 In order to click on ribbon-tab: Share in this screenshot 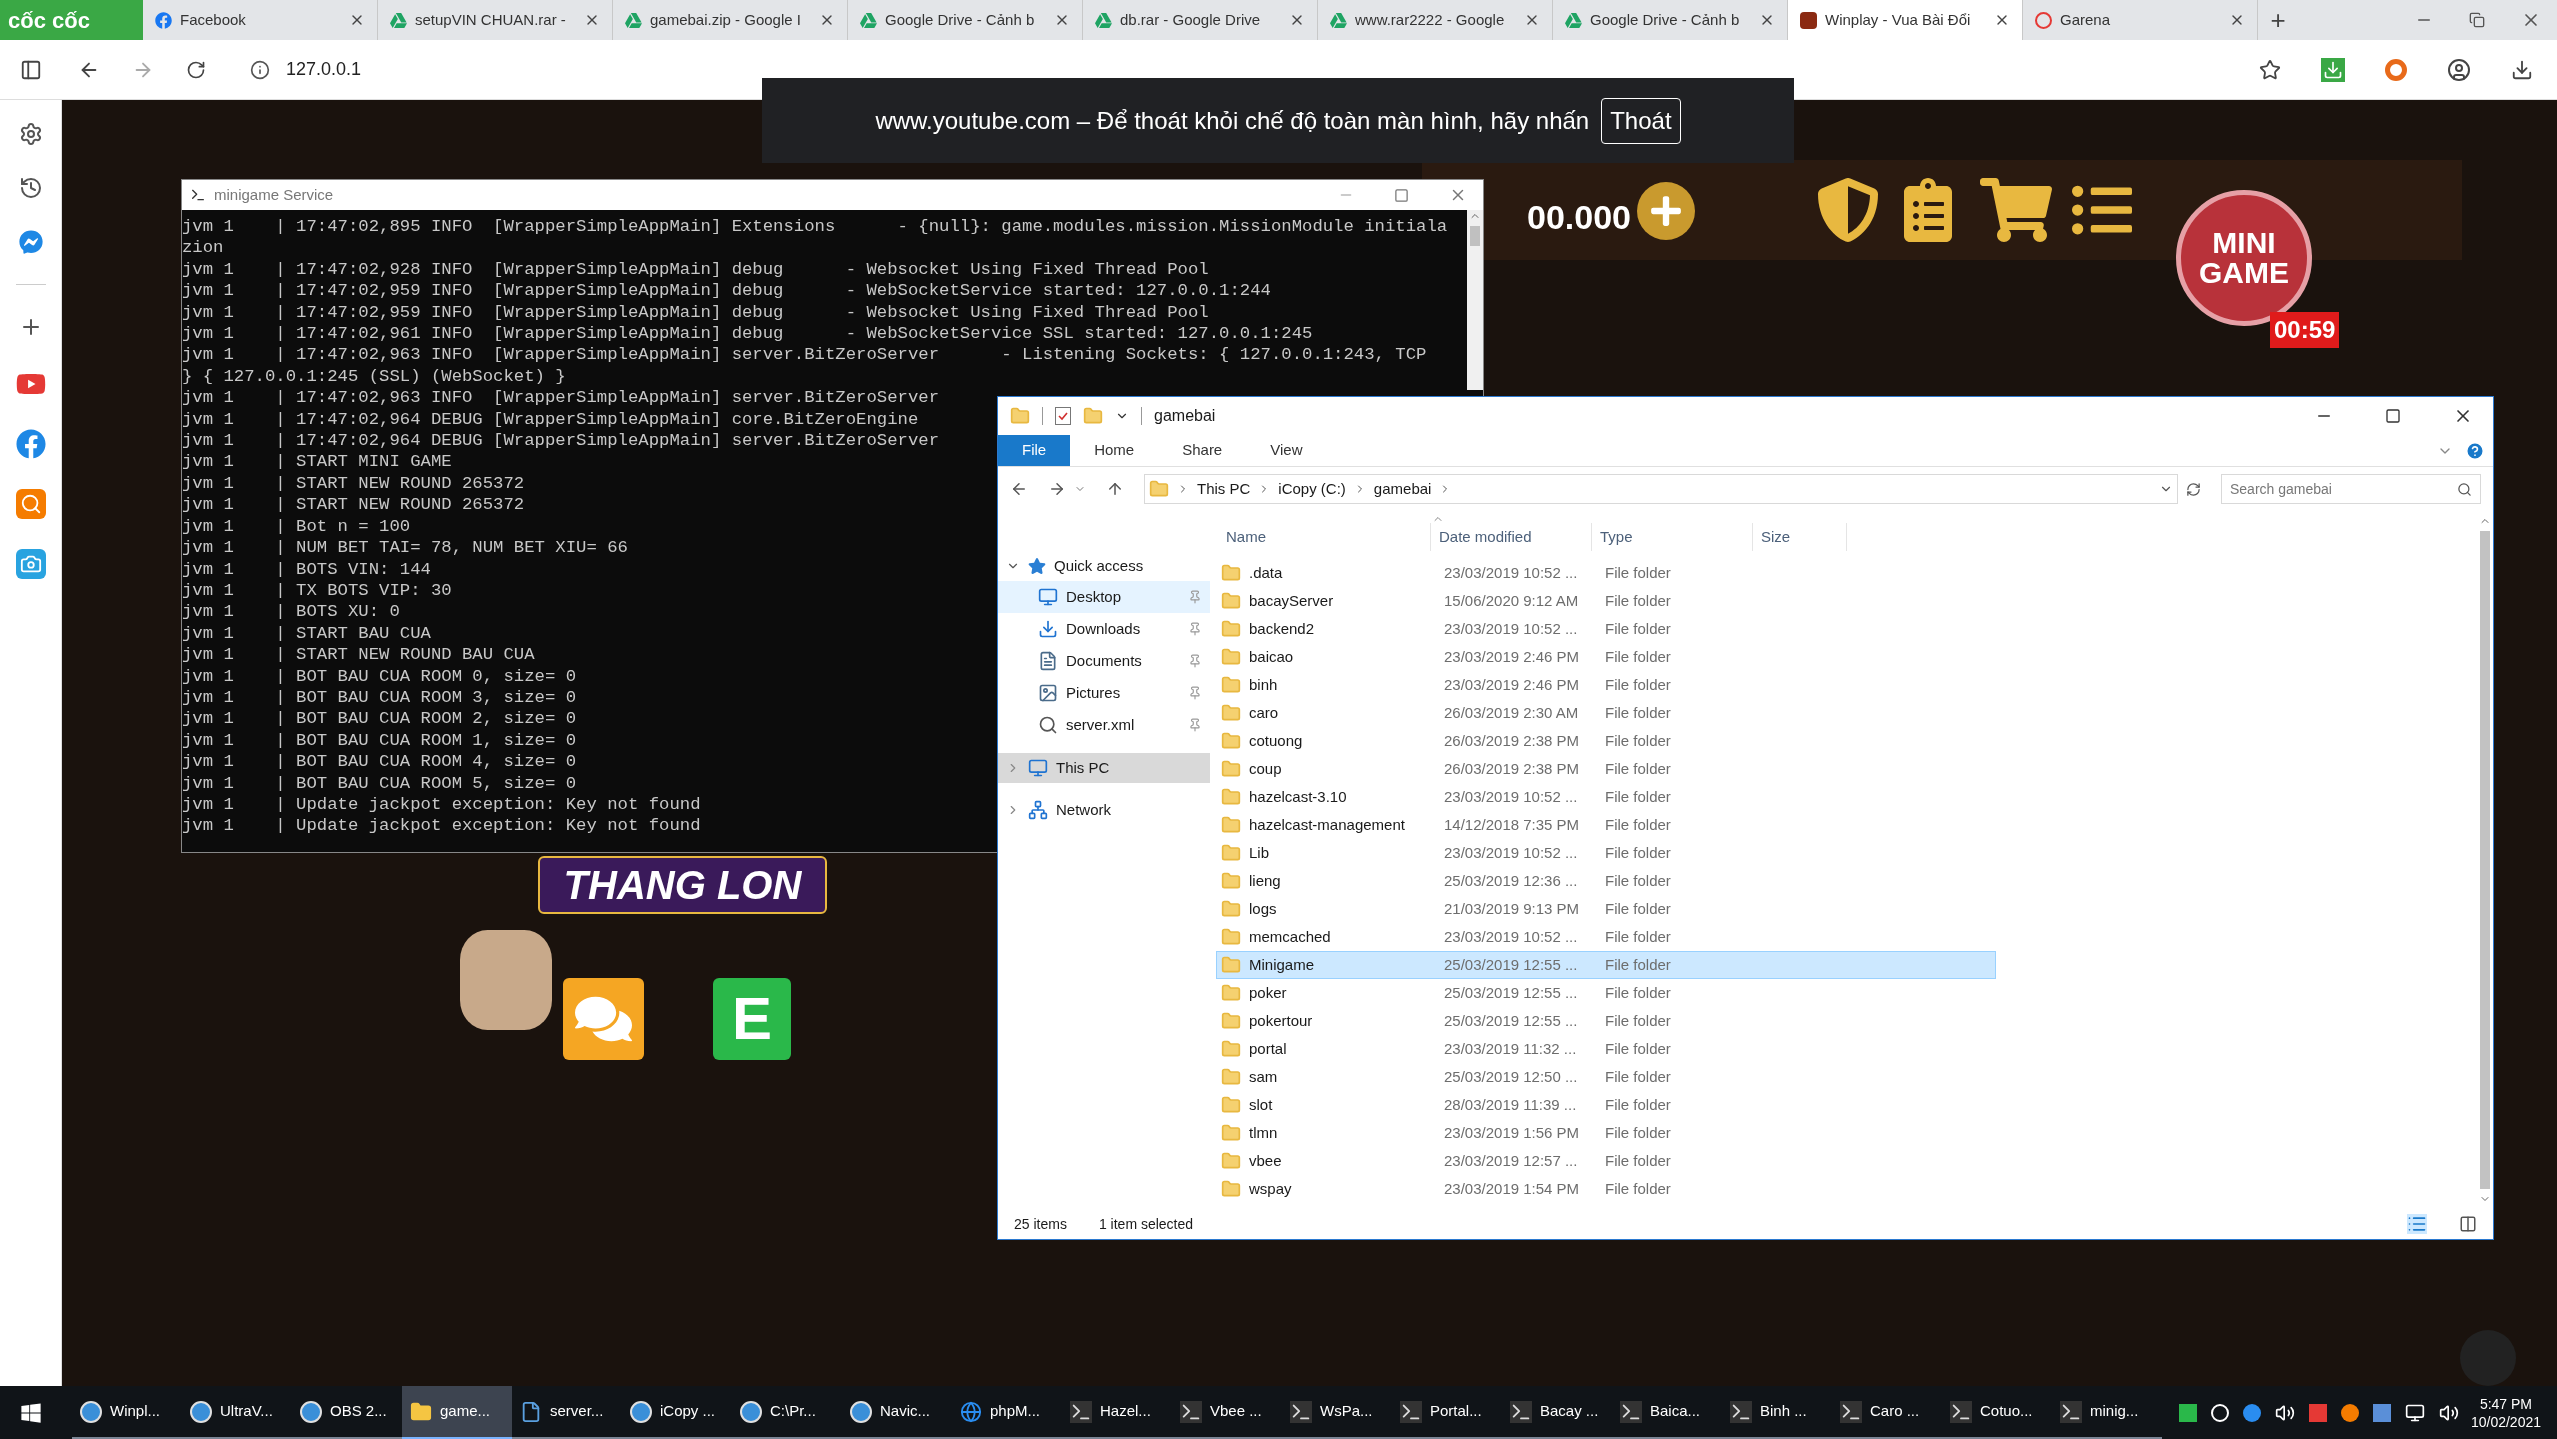, I will do `click(1202, 450)`.